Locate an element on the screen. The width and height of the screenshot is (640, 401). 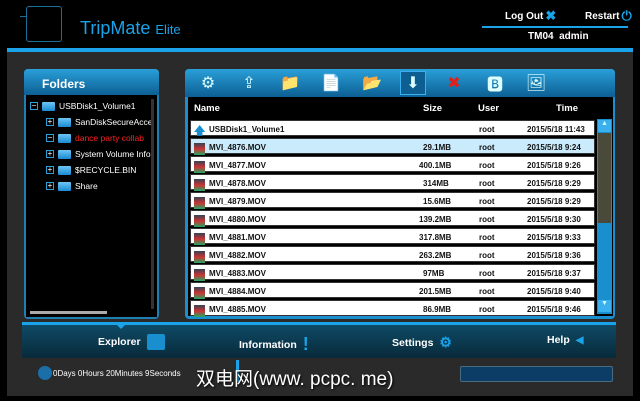
cell-time: 2015/5/18 9:30 is located at coordinates (554, 219).